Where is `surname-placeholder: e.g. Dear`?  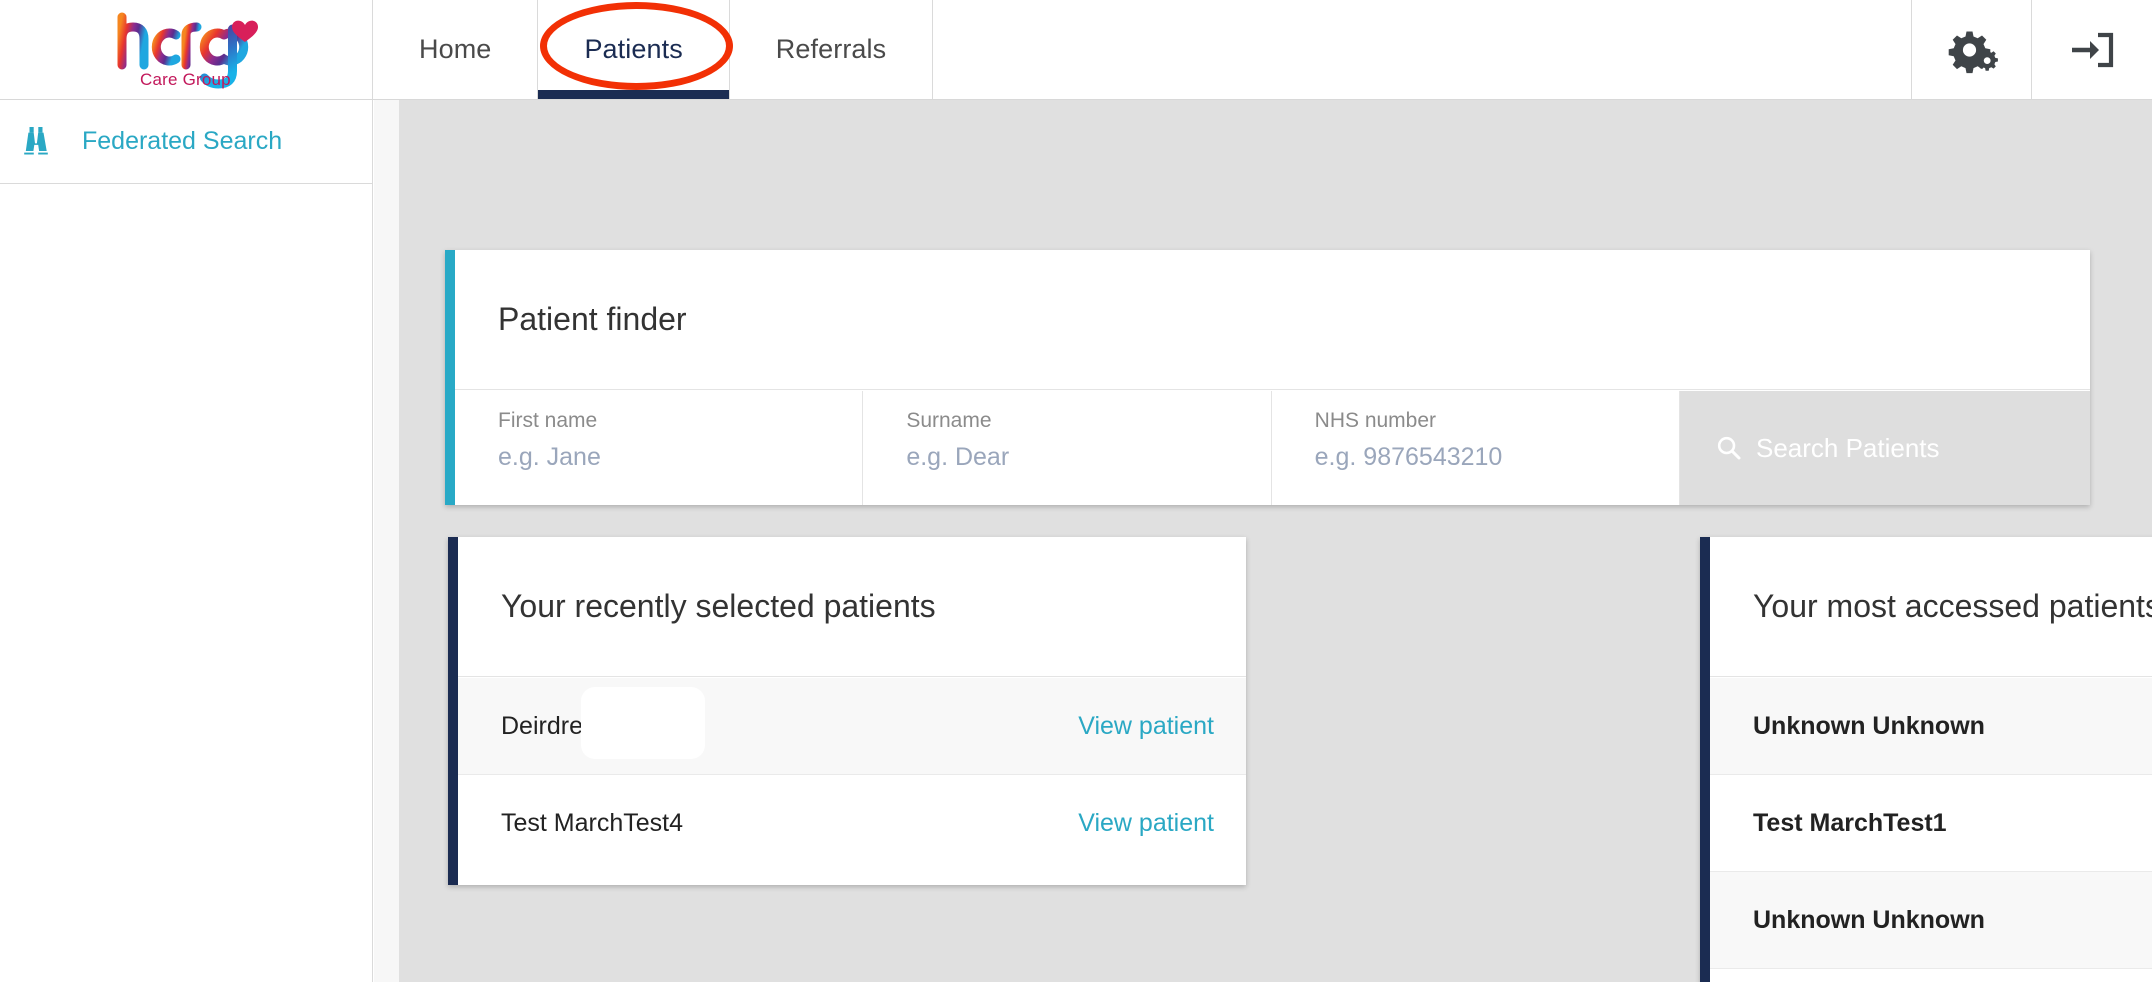 surname-placeholder: e.g. Dear is located at coordinates (958, 457).